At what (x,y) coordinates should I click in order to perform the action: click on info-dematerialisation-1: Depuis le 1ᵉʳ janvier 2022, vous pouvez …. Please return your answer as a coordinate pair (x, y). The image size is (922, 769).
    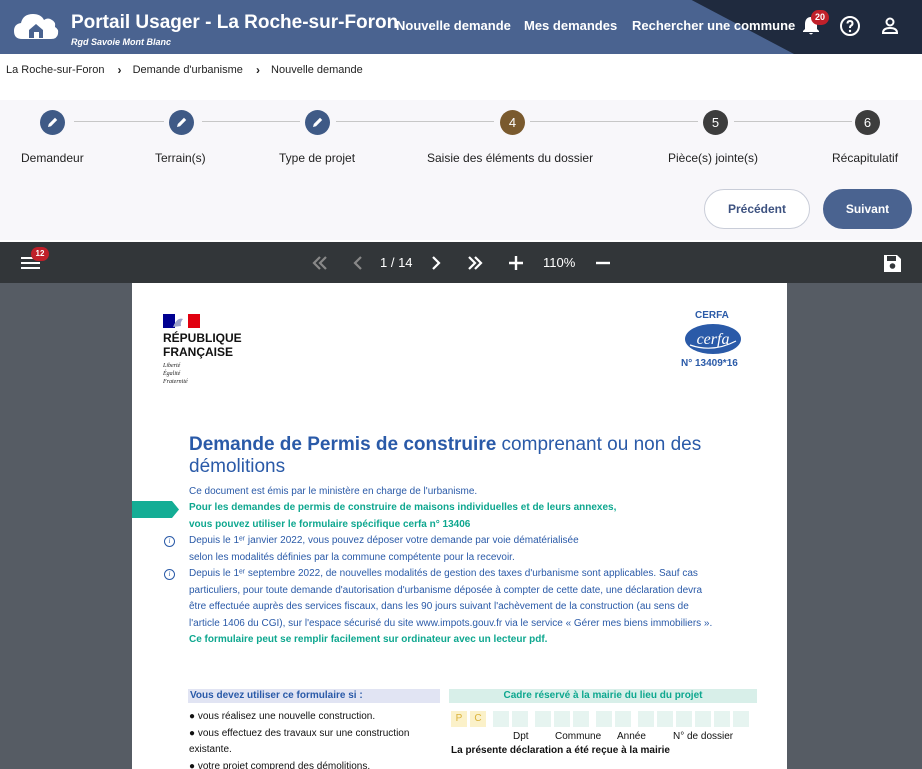
    Looking at the image, I should click on (384, 540).